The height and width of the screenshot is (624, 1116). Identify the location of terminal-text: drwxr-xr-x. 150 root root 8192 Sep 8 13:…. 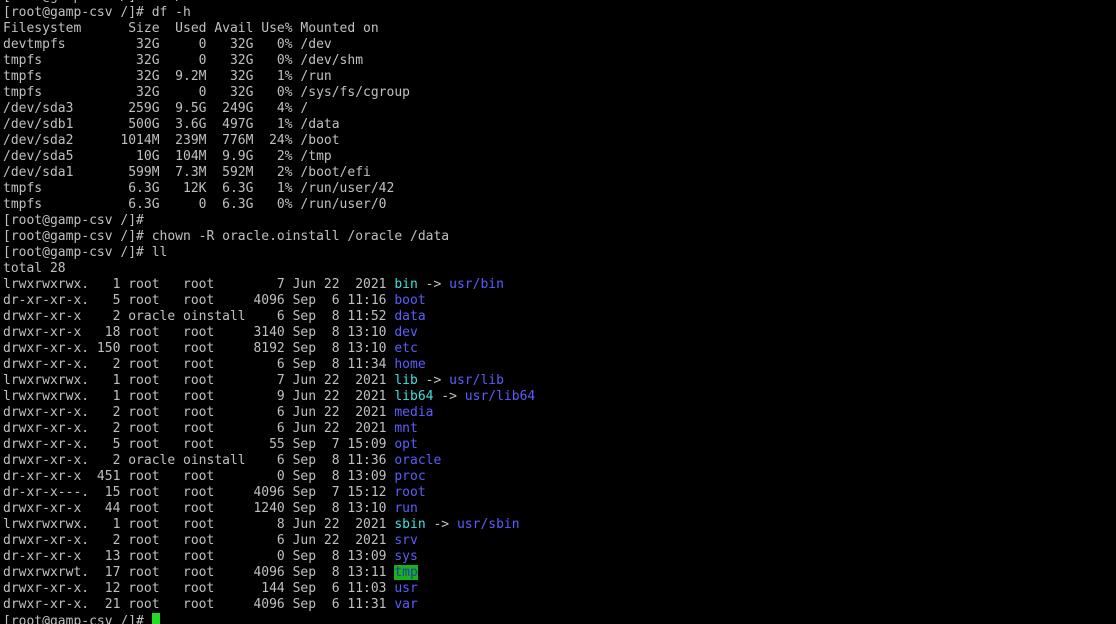
(199, 348).